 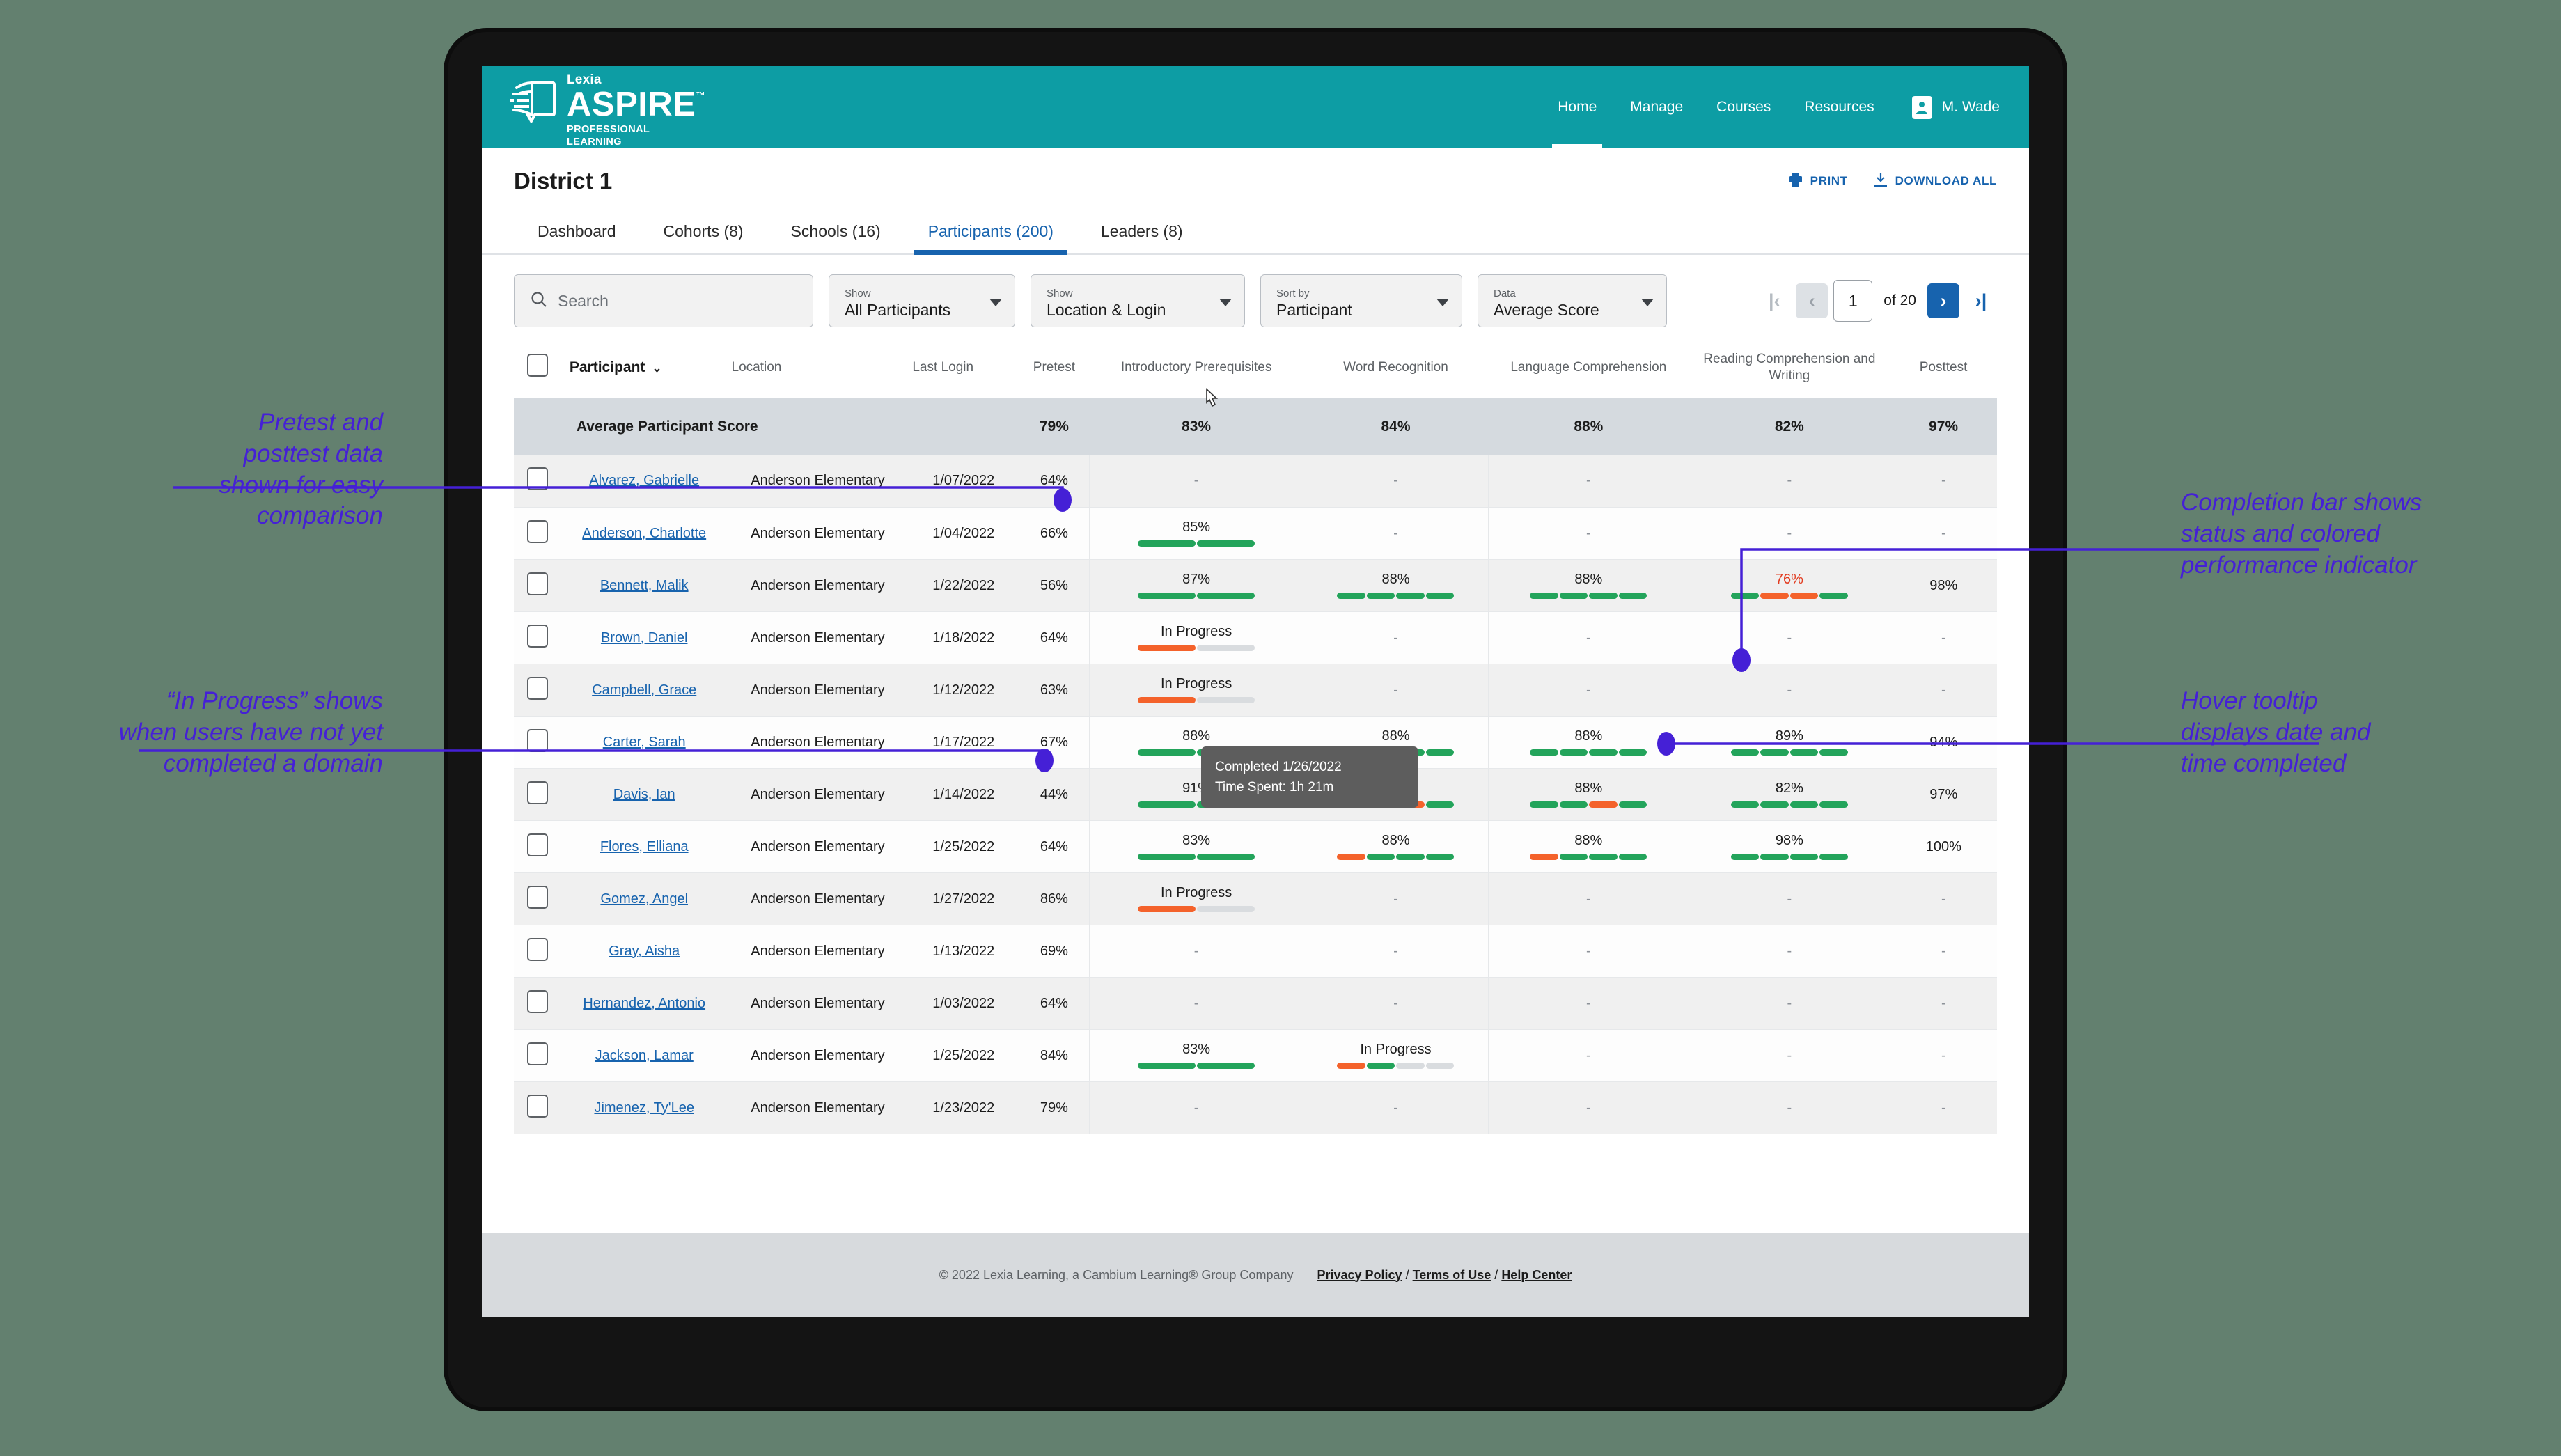 I want to click on tab-dashboard: Dashboard, so click(x=577, y=232).